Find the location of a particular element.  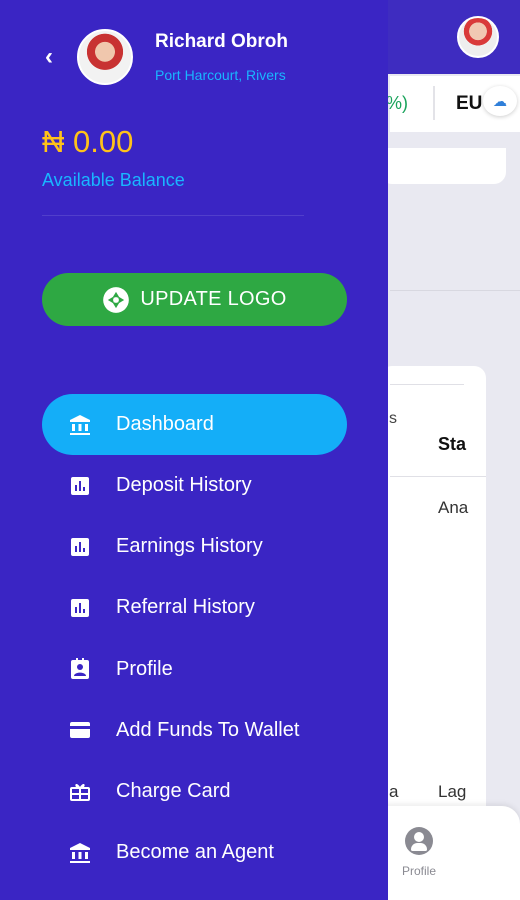

menu-label: Referral History is located at coordinates (185, 607).